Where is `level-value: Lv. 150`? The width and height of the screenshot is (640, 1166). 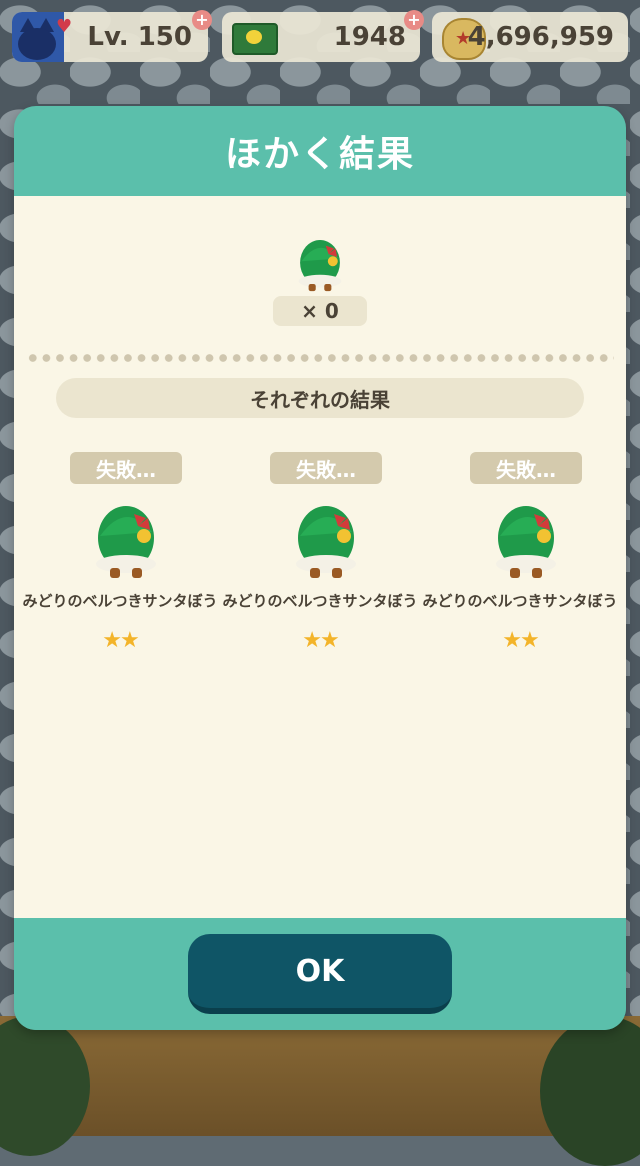 level-value: Lv. 150 is located at coordinates (139, 37).